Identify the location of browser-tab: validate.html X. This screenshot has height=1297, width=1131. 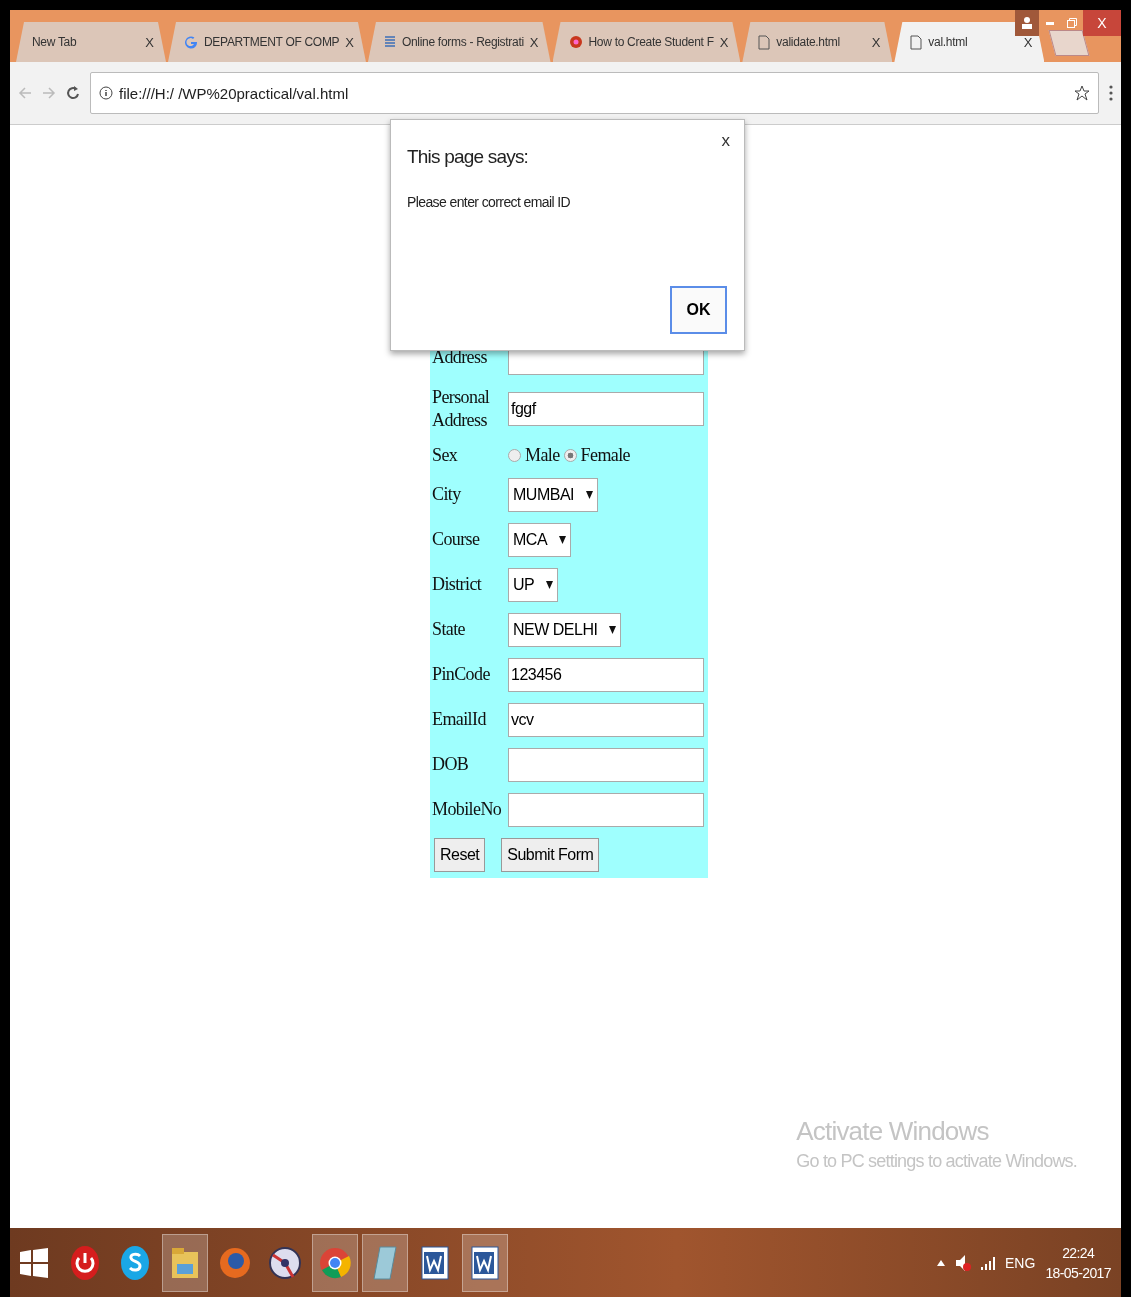
(817, 42).